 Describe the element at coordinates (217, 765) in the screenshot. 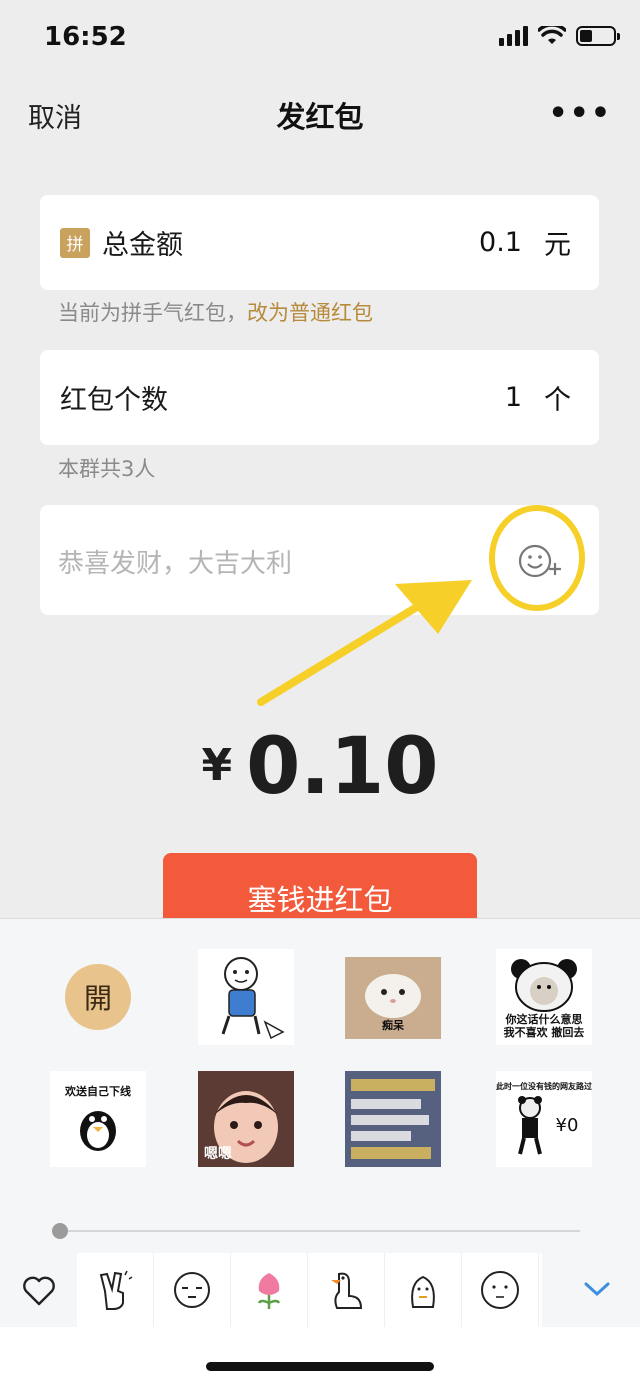

I see `currency-symbol: ¥` at that location.